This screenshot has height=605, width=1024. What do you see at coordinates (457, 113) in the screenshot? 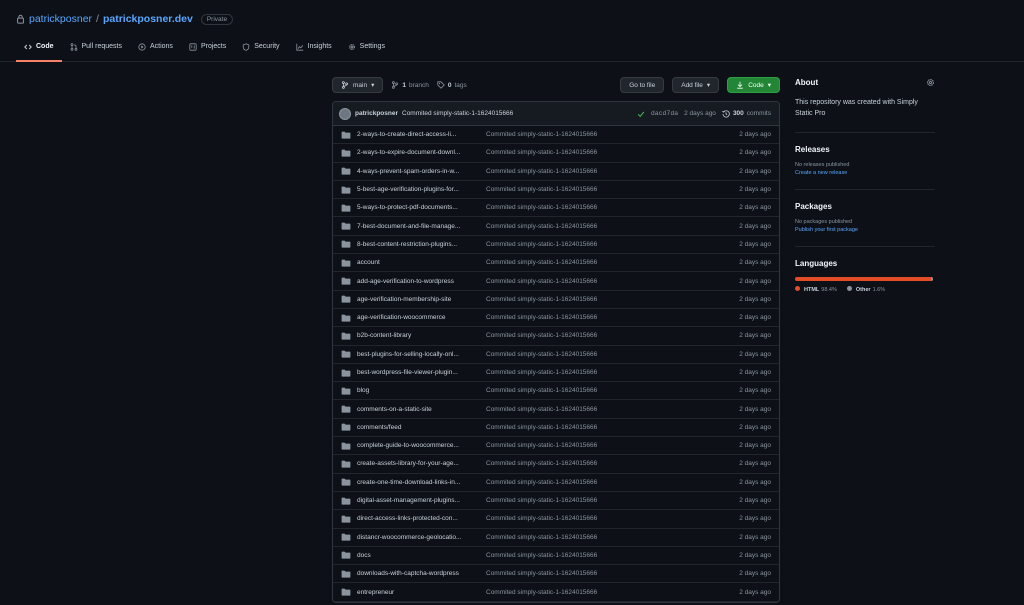
I see `commit-message: Commited simply-static-1-1624015666` at bounding box center [457, 113].